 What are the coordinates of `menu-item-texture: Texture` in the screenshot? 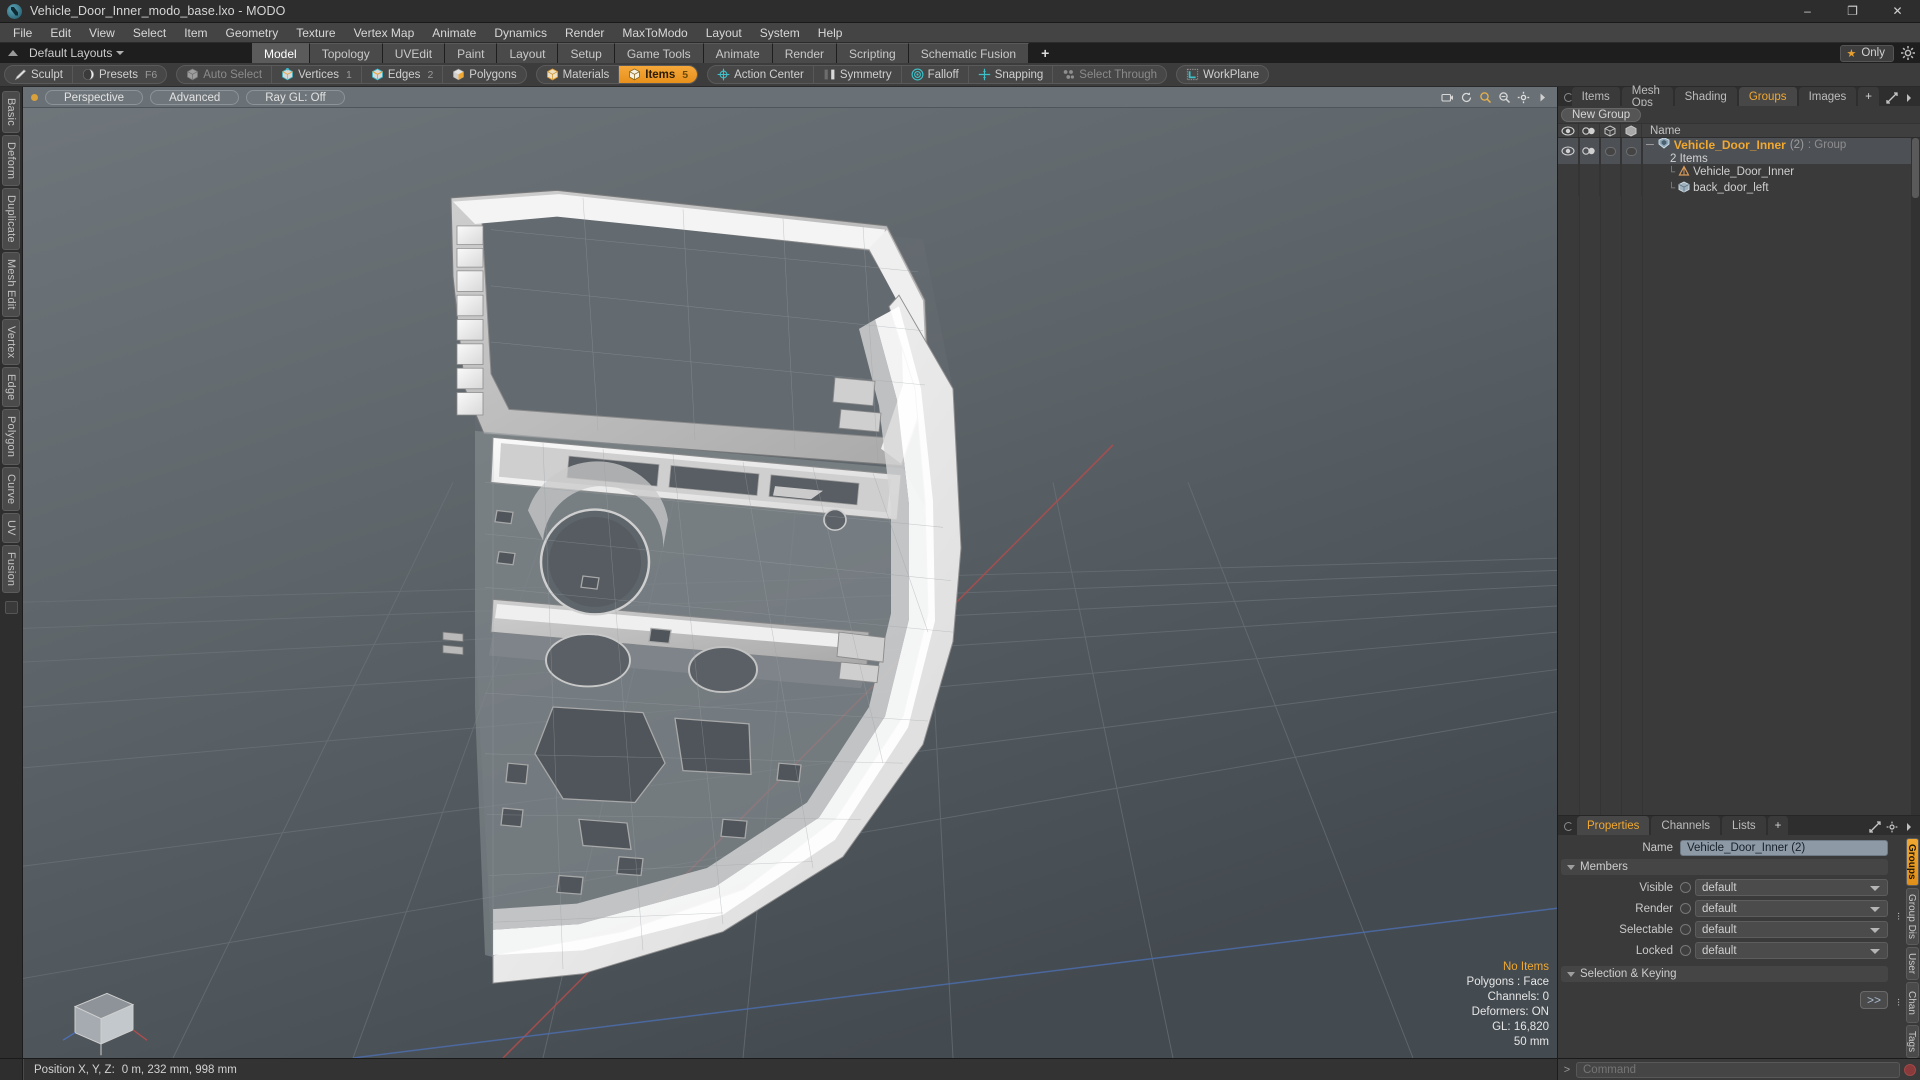 It's located at (315, 33).